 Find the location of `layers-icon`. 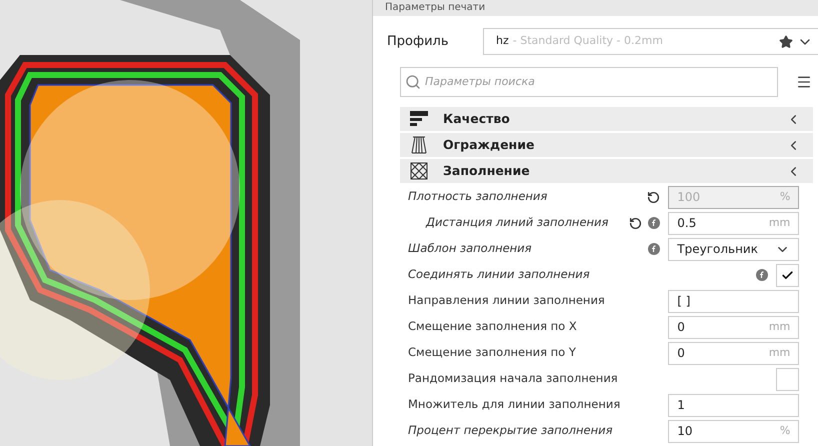

layers-icon is located at coordinates (419, 119).